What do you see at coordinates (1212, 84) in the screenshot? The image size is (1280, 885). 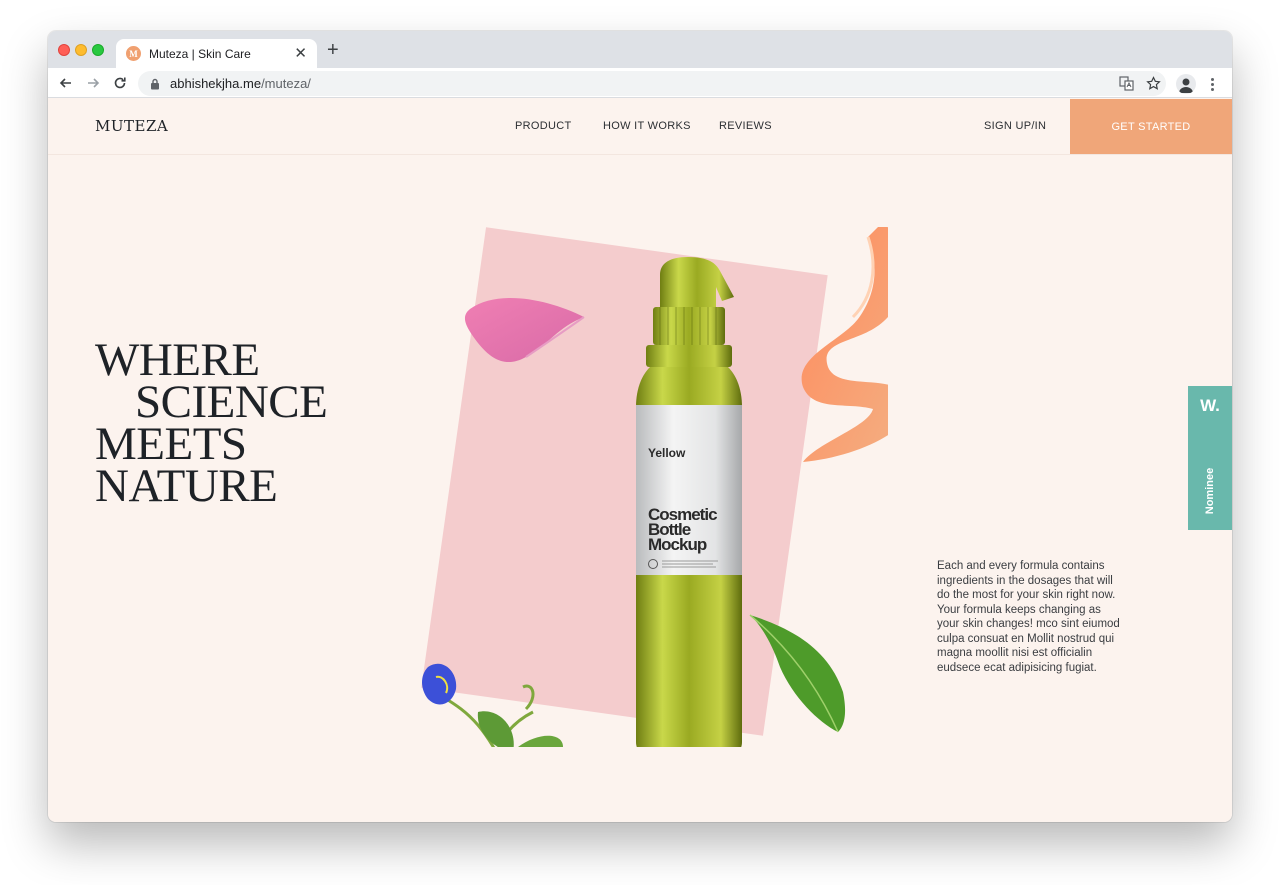 I see `browser-menu-icon` at bounding box center [1212, 84].